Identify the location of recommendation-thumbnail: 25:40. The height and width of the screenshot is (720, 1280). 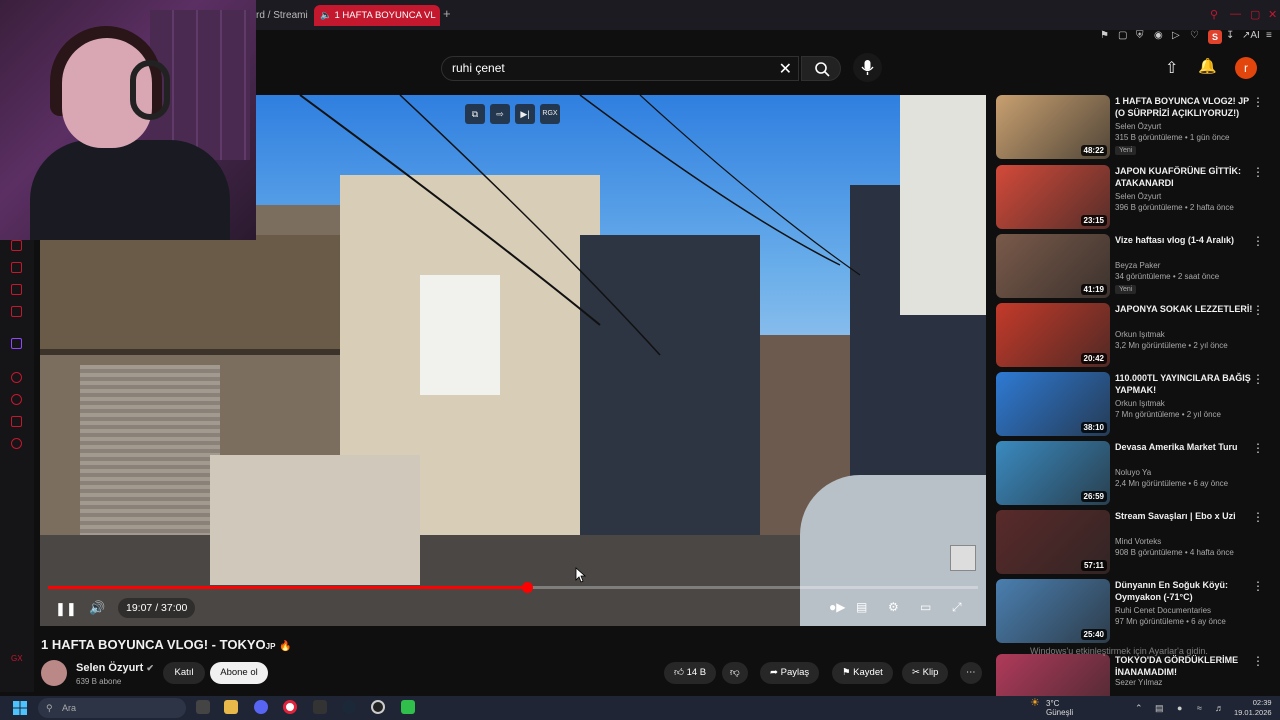
(1053, 611).